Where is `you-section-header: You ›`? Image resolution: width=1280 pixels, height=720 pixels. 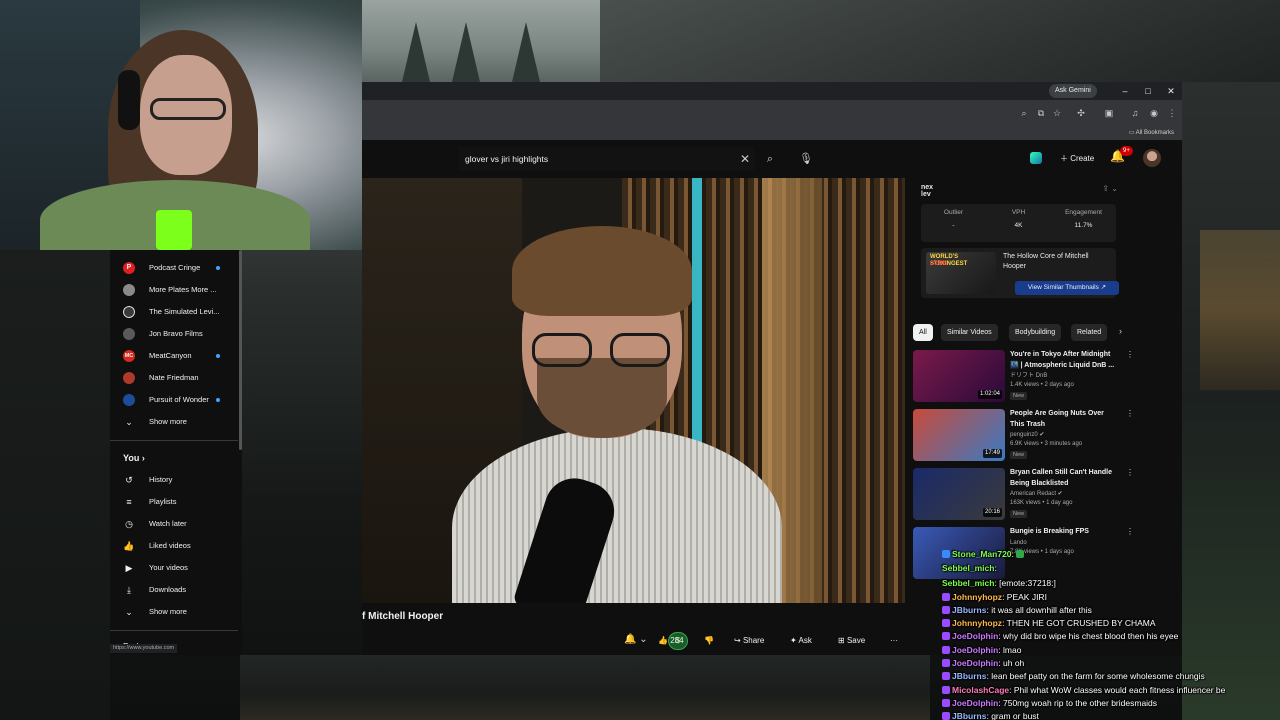 you-section-header: You › is located at coordinates (134, 458).